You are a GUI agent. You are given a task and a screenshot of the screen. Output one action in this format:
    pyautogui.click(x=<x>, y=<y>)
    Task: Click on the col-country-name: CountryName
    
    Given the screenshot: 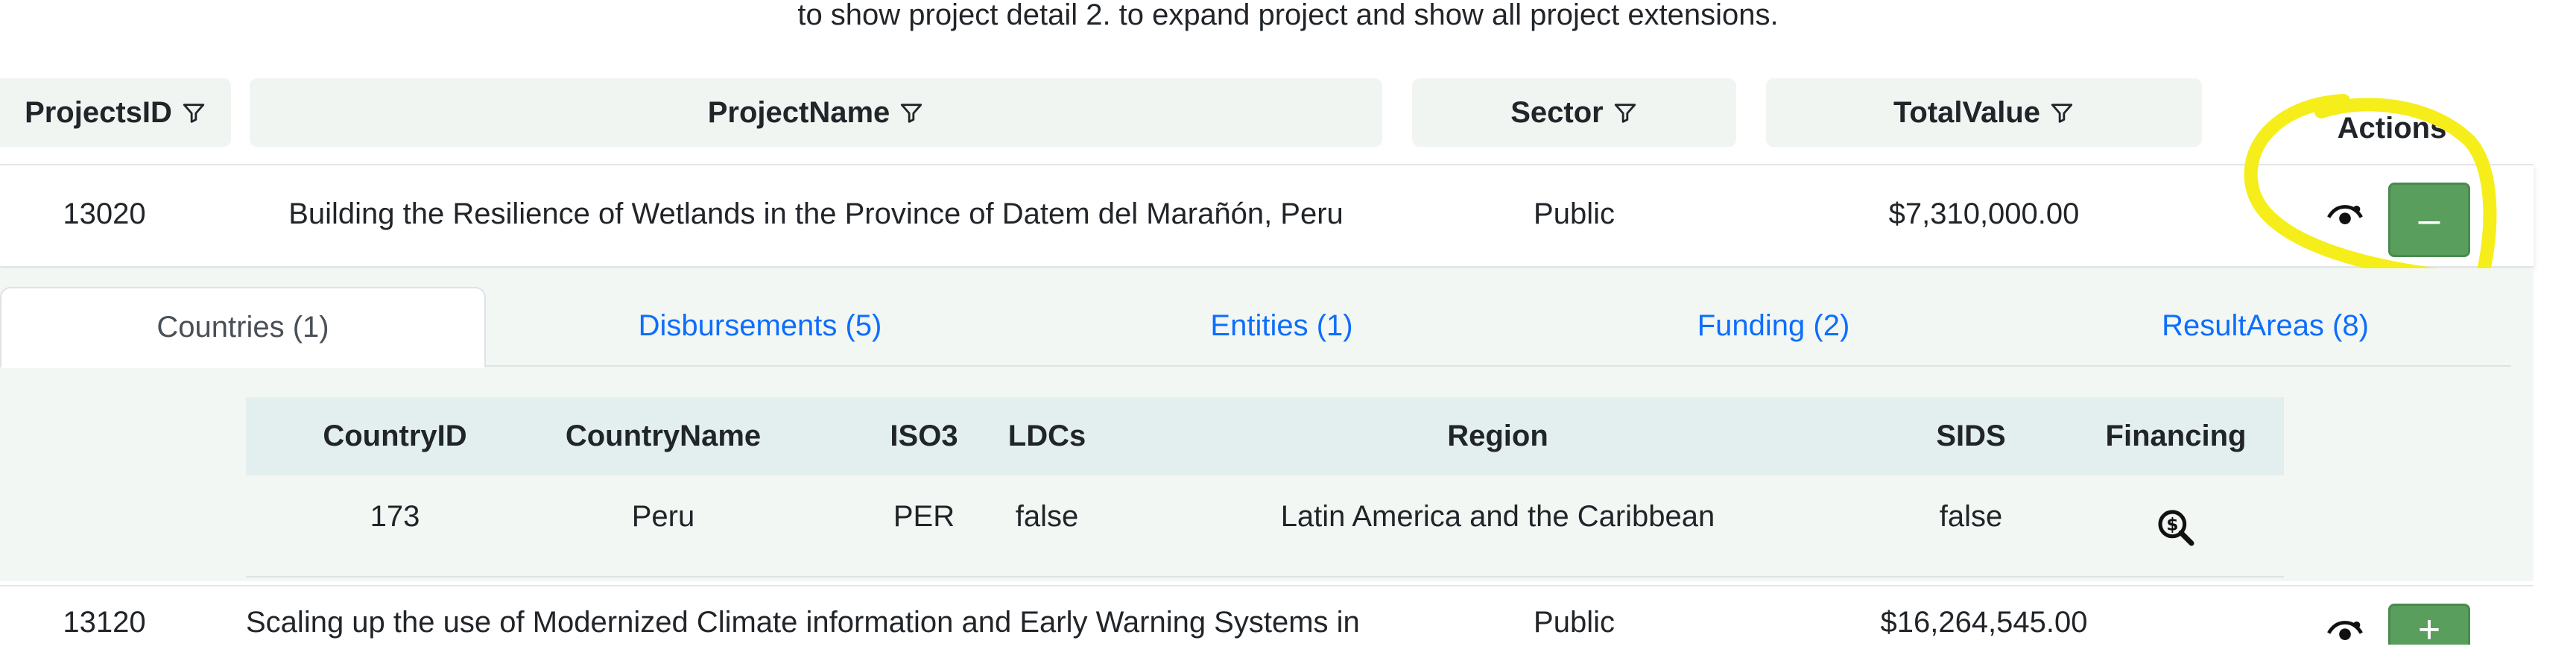 What is the action you would take?
    pyautogui.click(x=663, y=436)
    